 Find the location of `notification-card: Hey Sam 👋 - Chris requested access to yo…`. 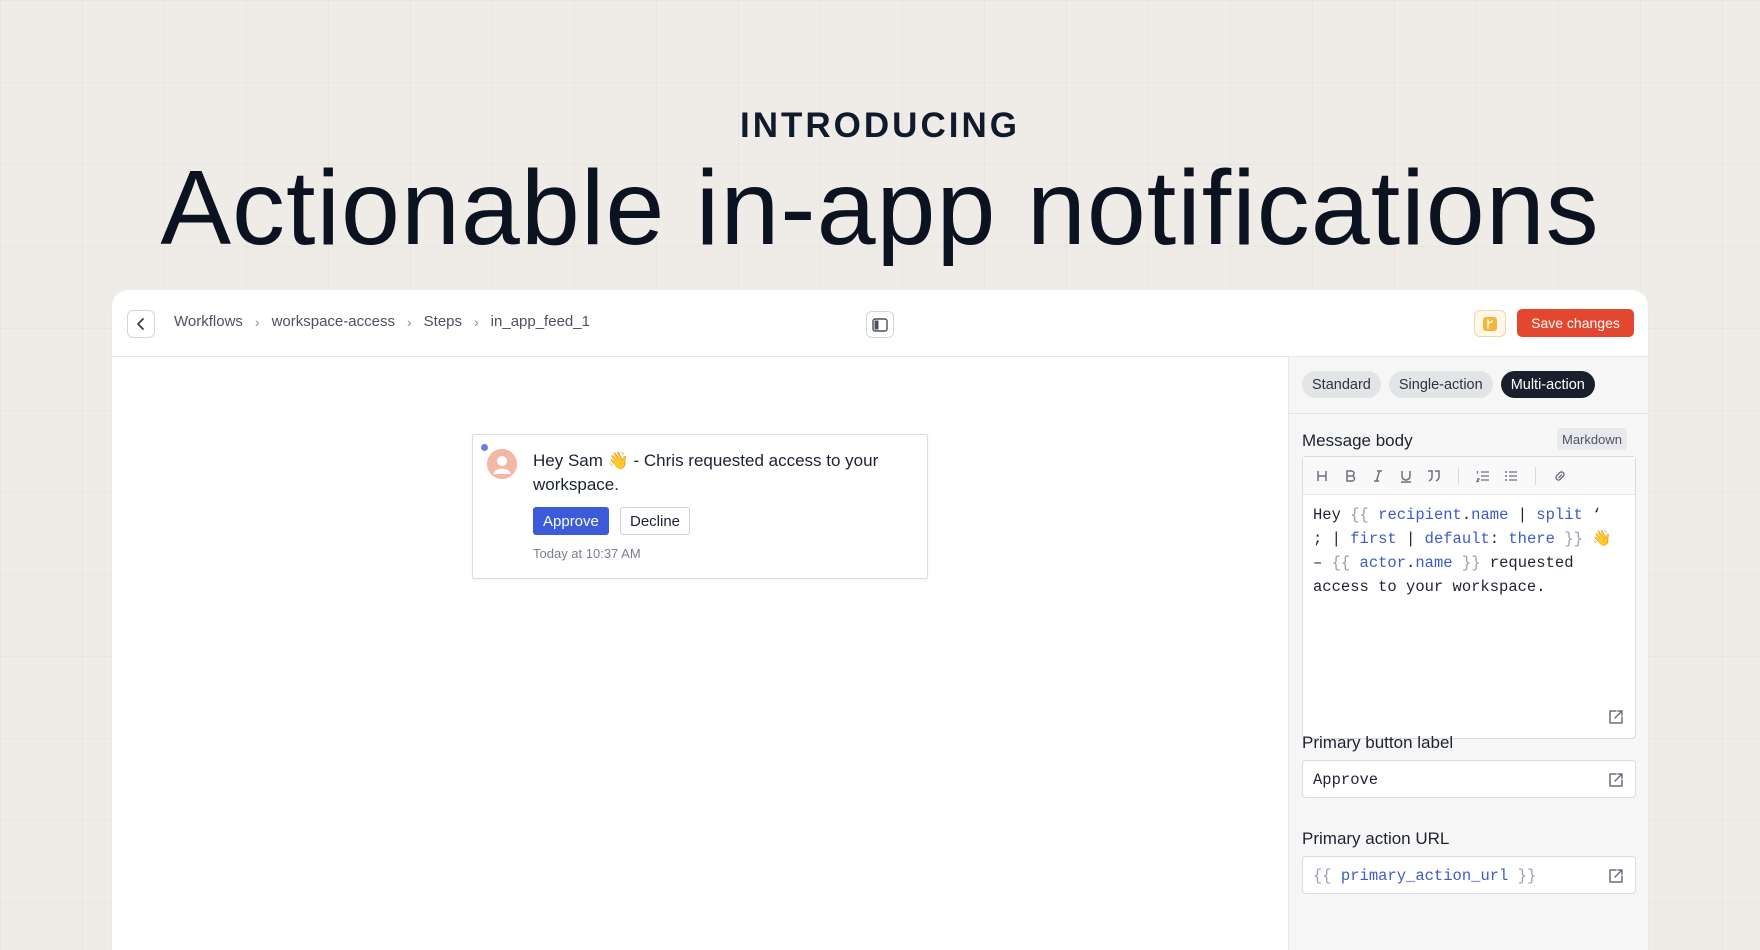

notification-card: Hey Sam 👋 - Chris requested access to yo… is located at coordinates (700, 506).